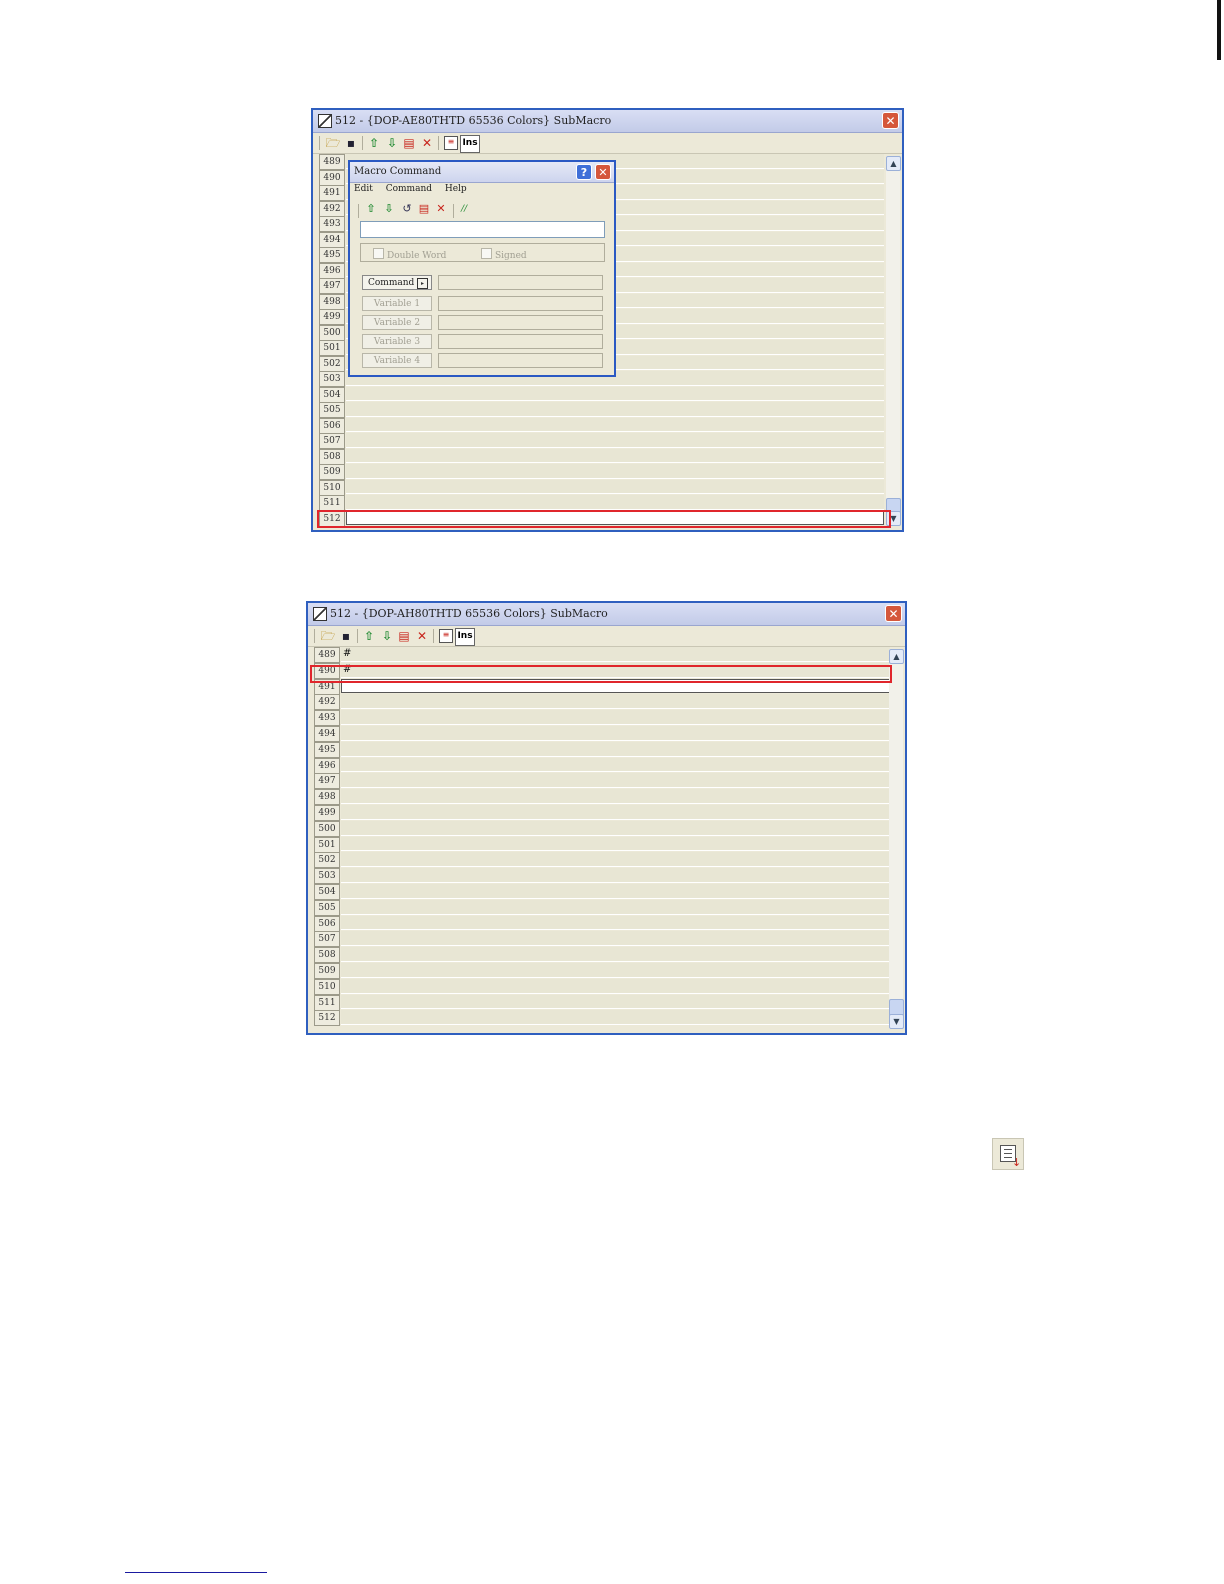 The image size is (1224, 1584). I want to click on variable-1-button: Variable 1, so click(397, 303).